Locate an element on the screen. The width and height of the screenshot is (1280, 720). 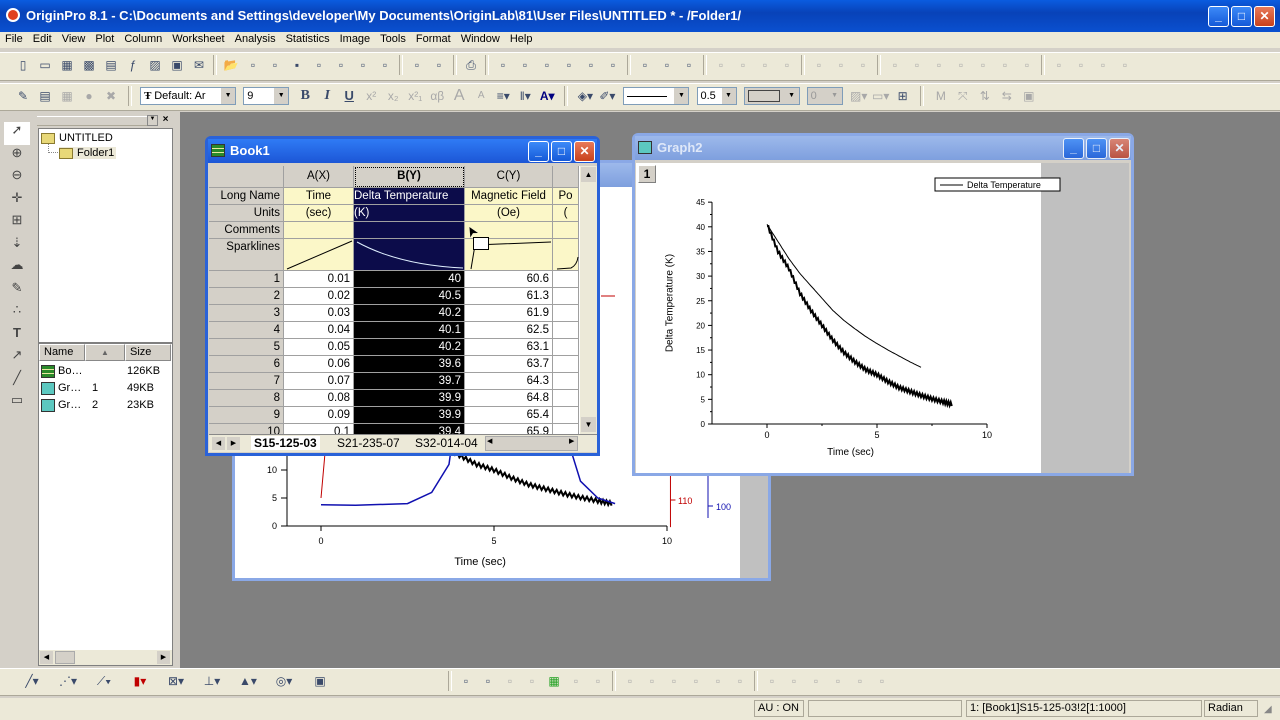
import-ascii-icon: ▫ is located at coordinates (341, 65).